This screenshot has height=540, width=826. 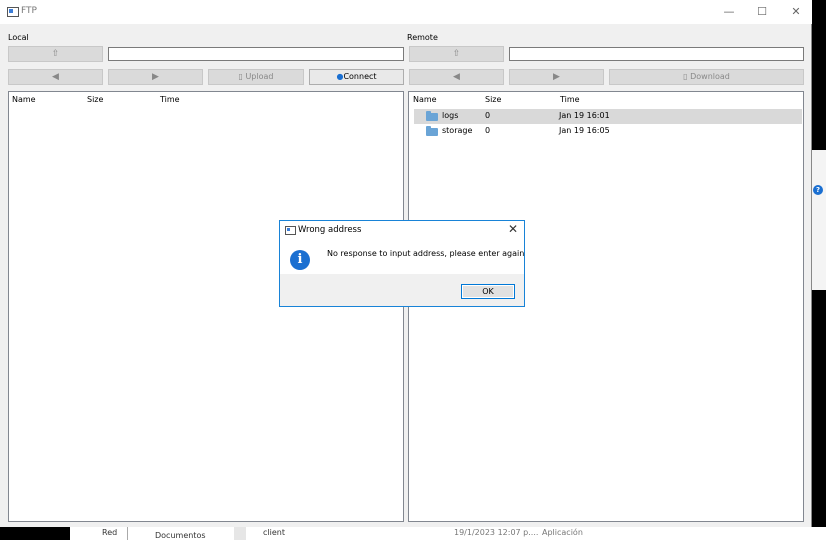 What do you see at coordinates (330, 230) in the screenshot?
I see `dialog-title: Wrong address` at bounding box center [330, 230].